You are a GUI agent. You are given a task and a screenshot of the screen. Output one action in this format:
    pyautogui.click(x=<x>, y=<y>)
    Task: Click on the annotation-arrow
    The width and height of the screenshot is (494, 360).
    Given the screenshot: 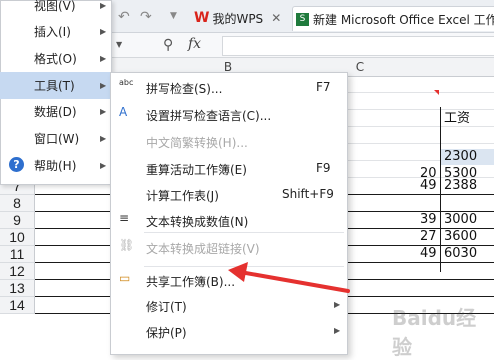 What is the action you would take?
    pyautogui.click(x=289, y=277)
    